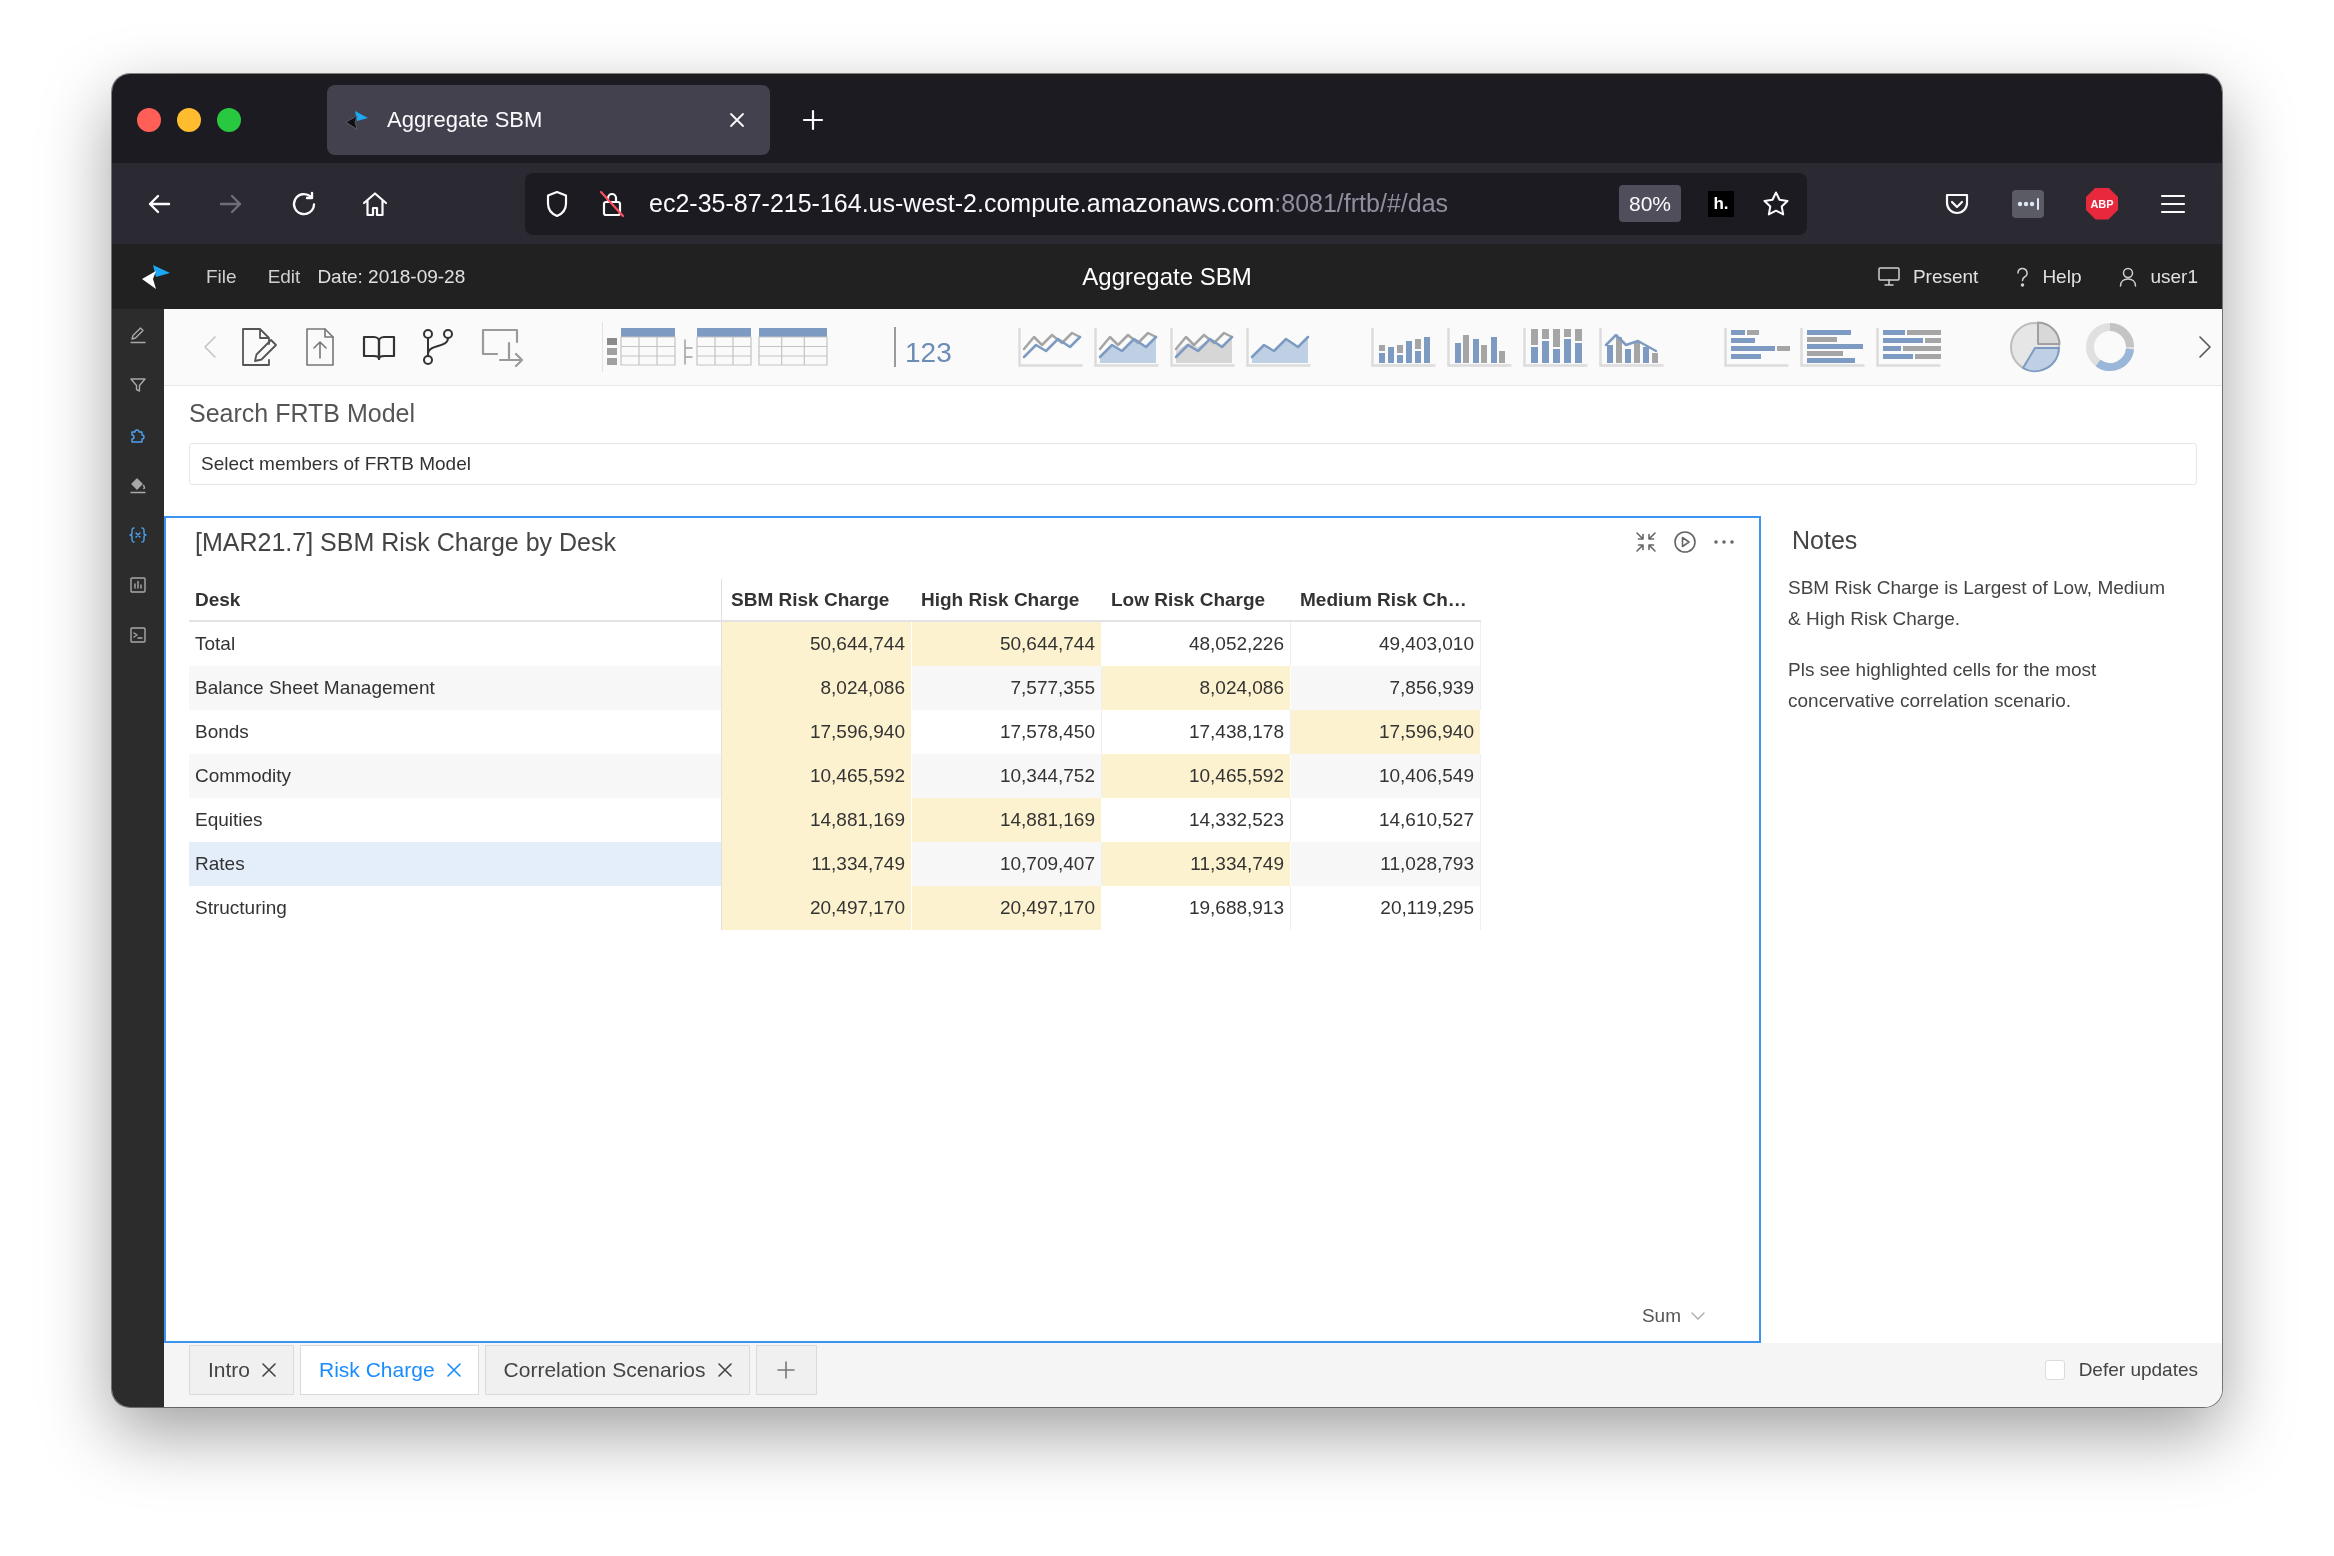 Image resolution: width=2334 pixels, height=1556 pixels. What do you see at coordinates (1721, 203) in the screenshot?
I see `extension-button: h.` at bounding box center [1721, 203].